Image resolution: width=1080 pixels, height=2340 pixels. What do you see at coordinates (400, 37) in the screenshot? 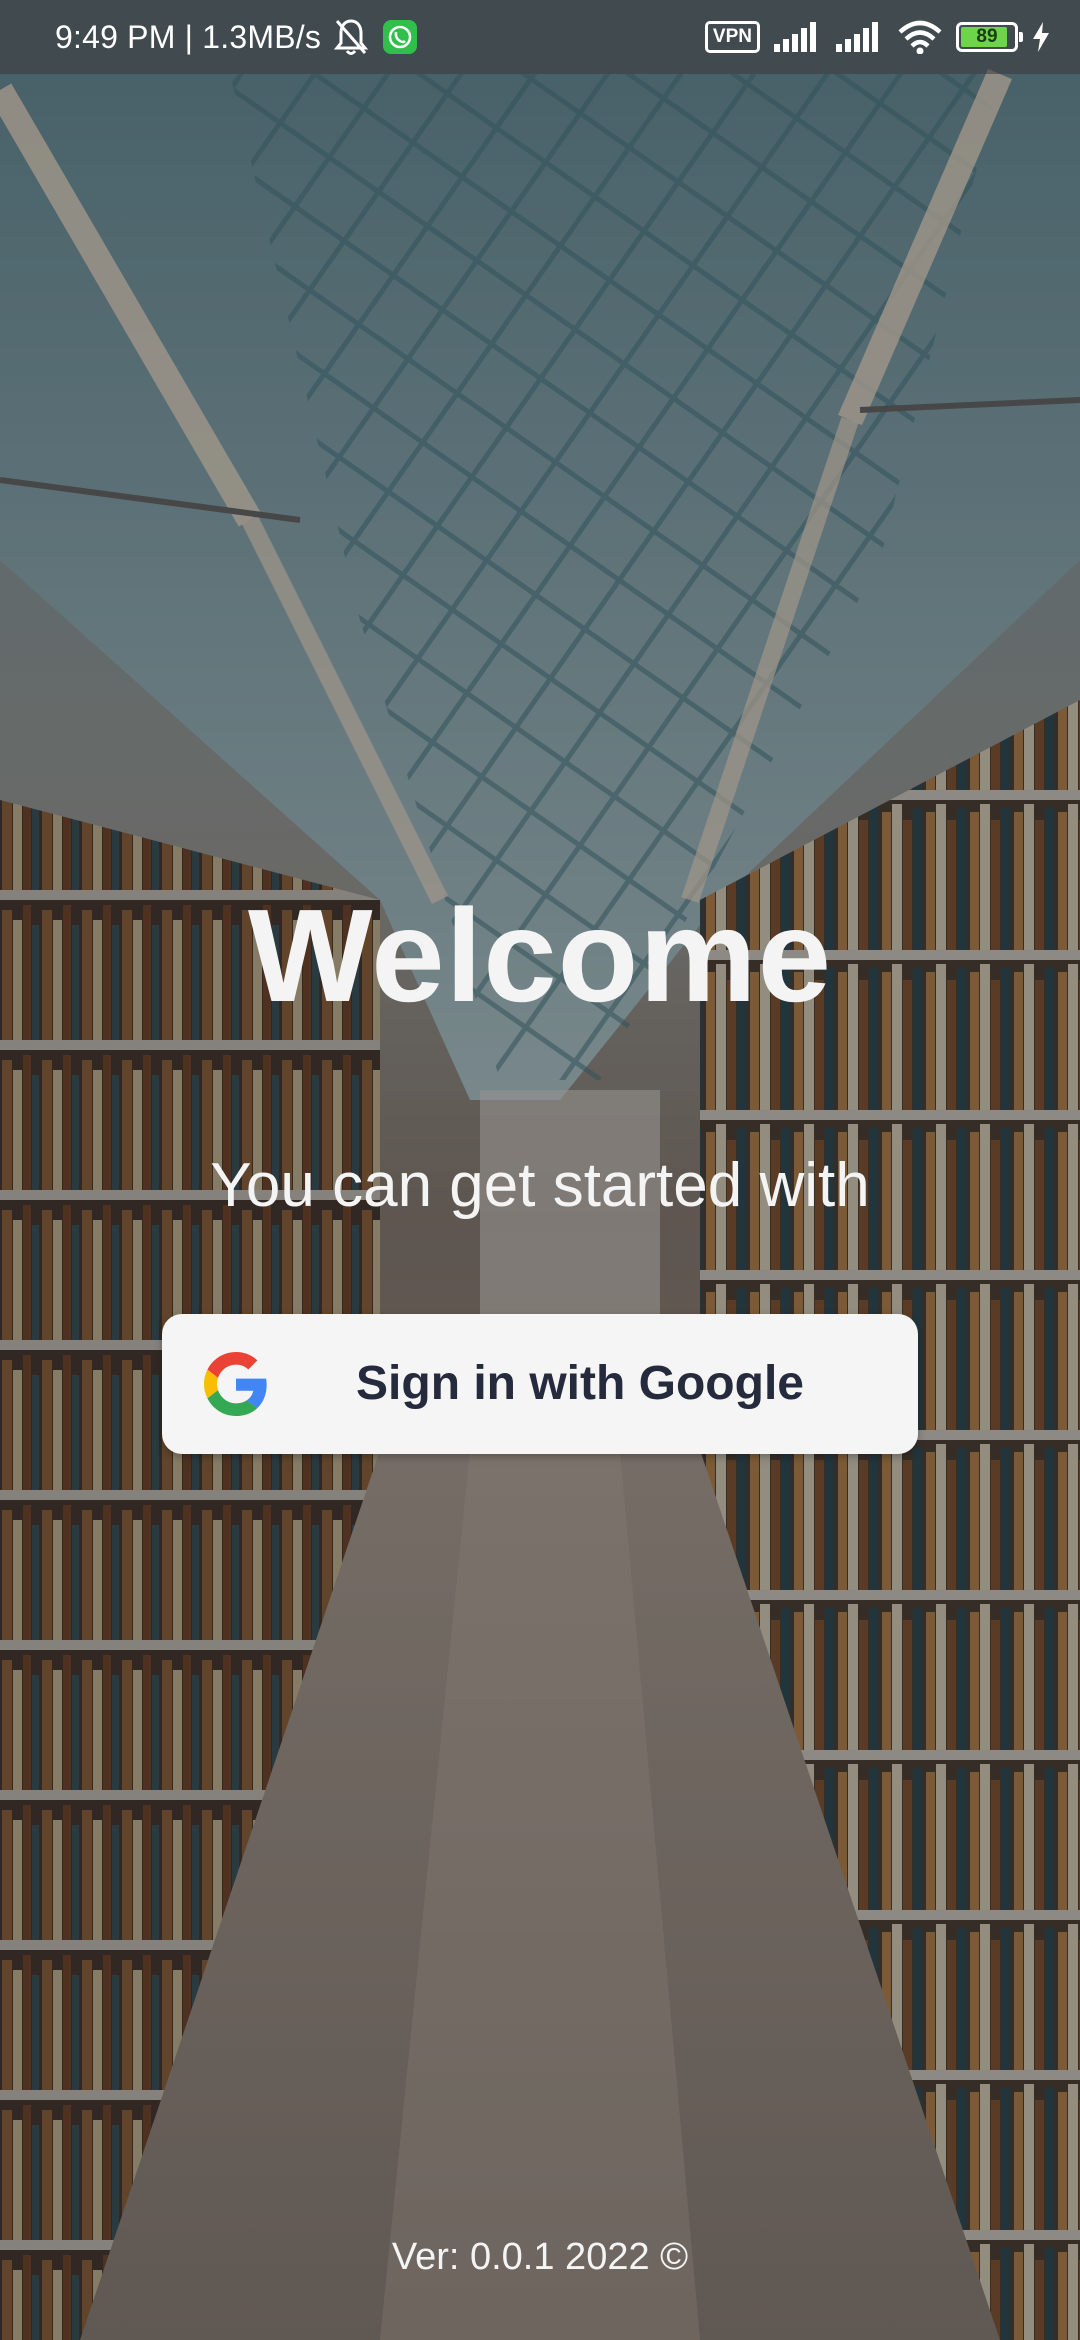
I see `whatsapp-icon` at bounding box center [400, 37].